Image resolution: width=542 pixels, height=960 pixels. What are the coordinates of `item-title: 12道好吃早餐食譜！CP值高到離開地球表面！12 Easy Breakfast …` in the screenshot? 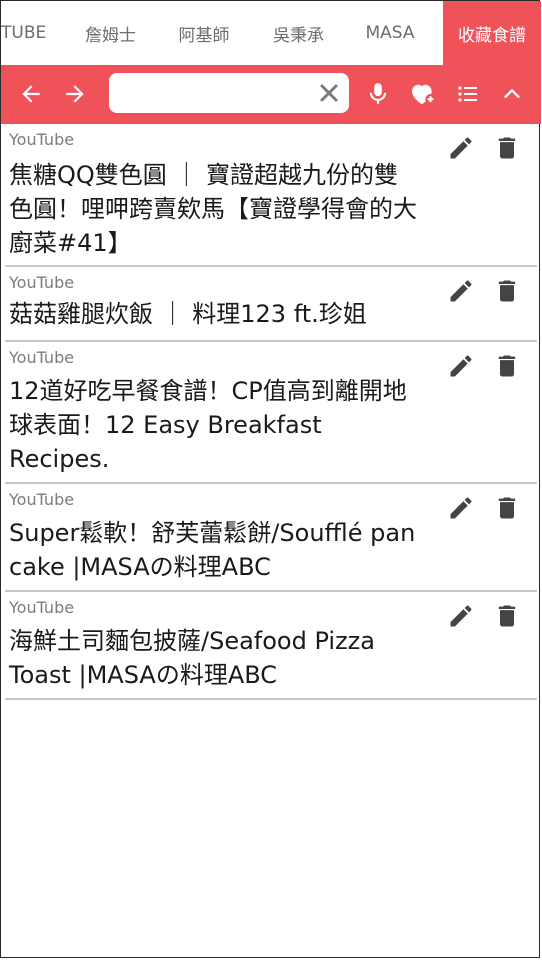 It's located at (214, 425).